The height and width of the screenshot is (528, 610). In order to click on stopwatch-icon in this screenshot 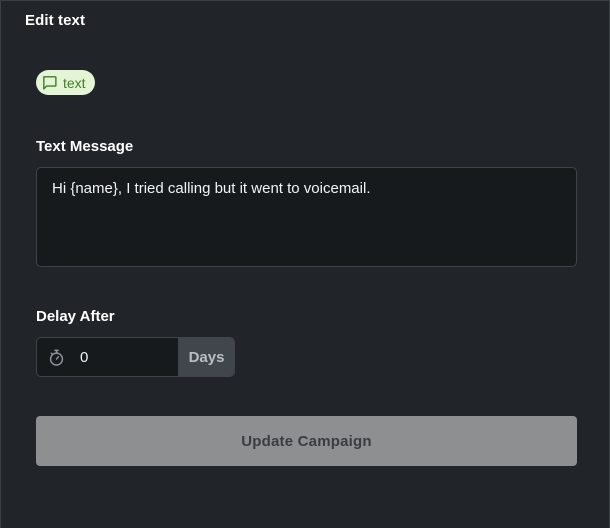, I will do `click(56, 357)`.